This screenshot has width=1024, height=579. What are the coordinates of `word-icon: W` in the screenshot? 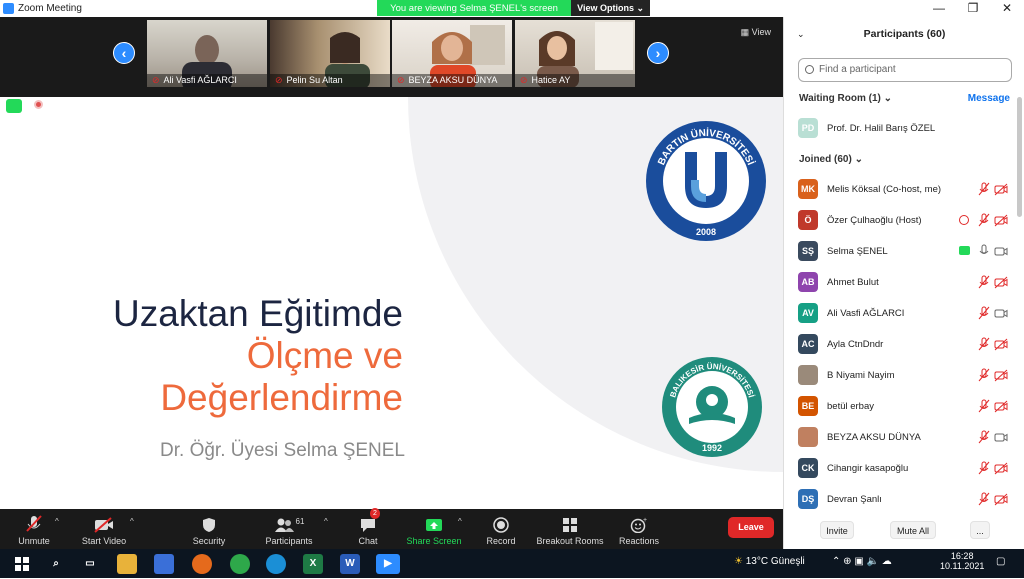 It's located at (350, 564).